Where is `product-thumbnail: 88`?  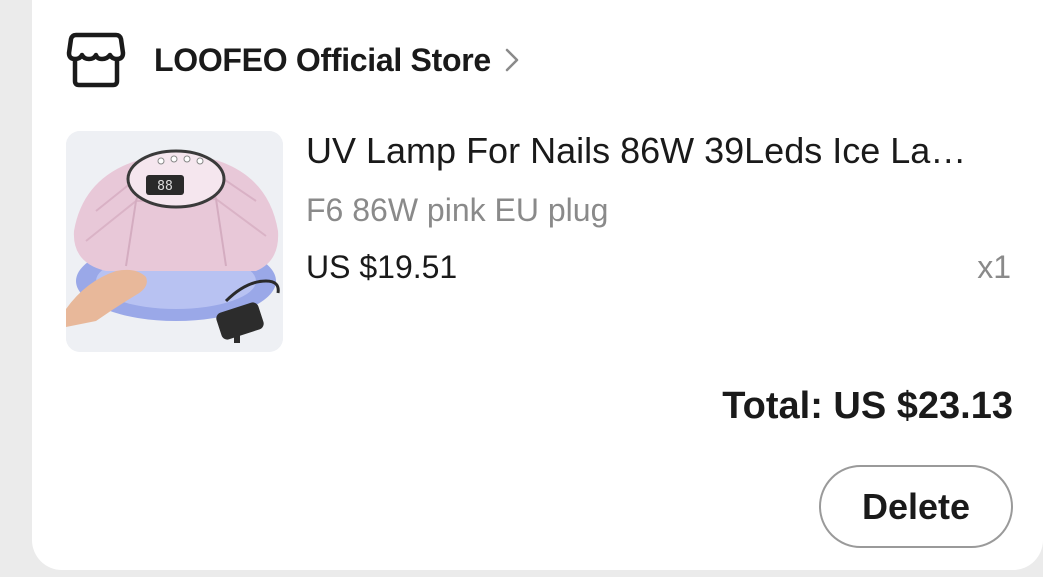
product-thumbnail: 88 is located at coordinates (174, 241).